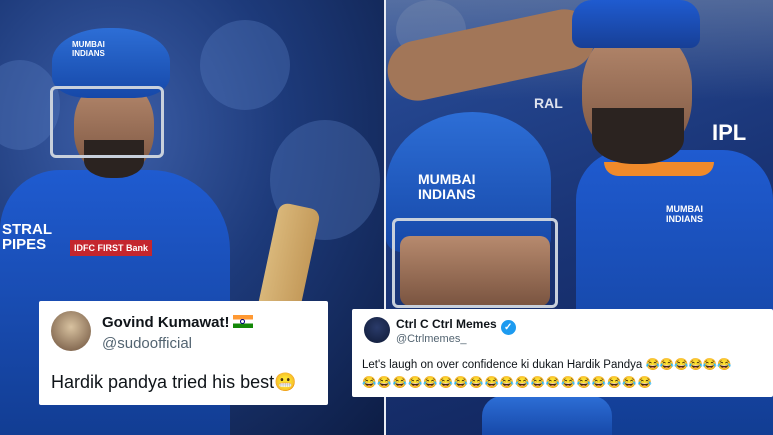  Describe the element at coordinates (147, 343) in the screenshot. I see `tweet-author-handle: @sudoofficial` at that location.